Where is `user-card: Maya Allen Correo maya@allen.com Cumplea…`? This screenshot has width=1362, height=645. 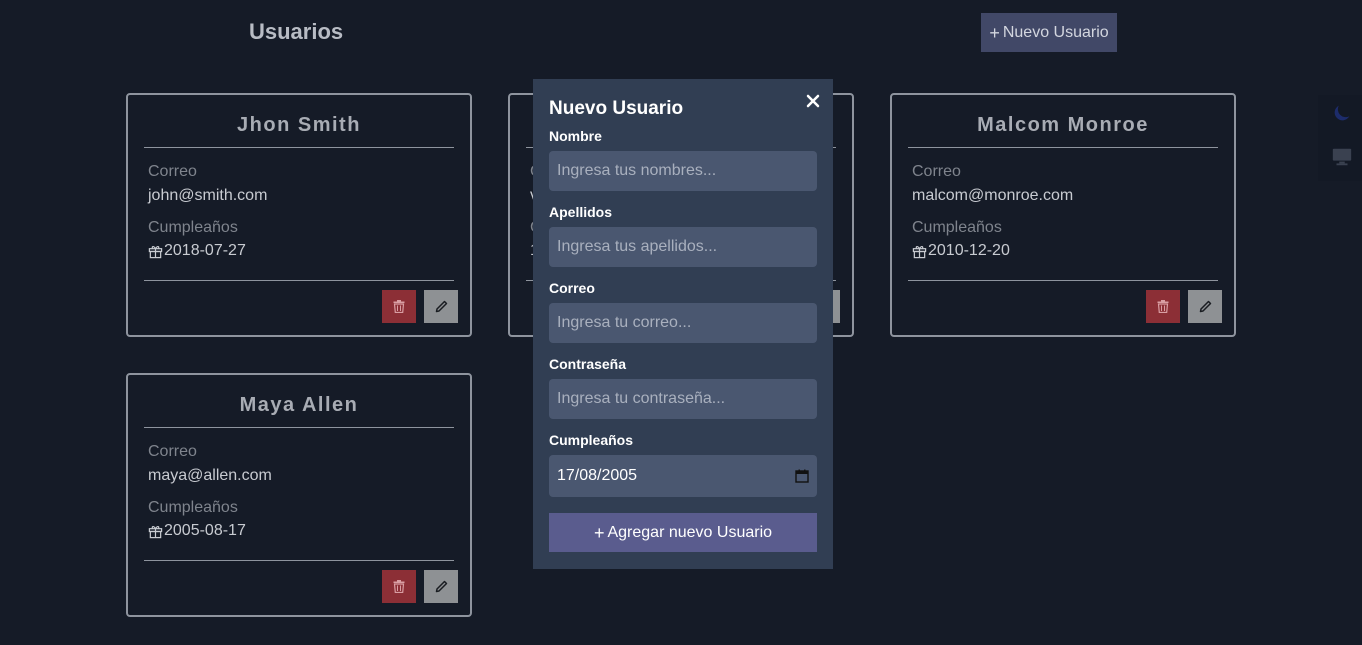
user-card: Maya Allen Correo maya@allen.com Cumplea… is located at coordinates (299, 495).